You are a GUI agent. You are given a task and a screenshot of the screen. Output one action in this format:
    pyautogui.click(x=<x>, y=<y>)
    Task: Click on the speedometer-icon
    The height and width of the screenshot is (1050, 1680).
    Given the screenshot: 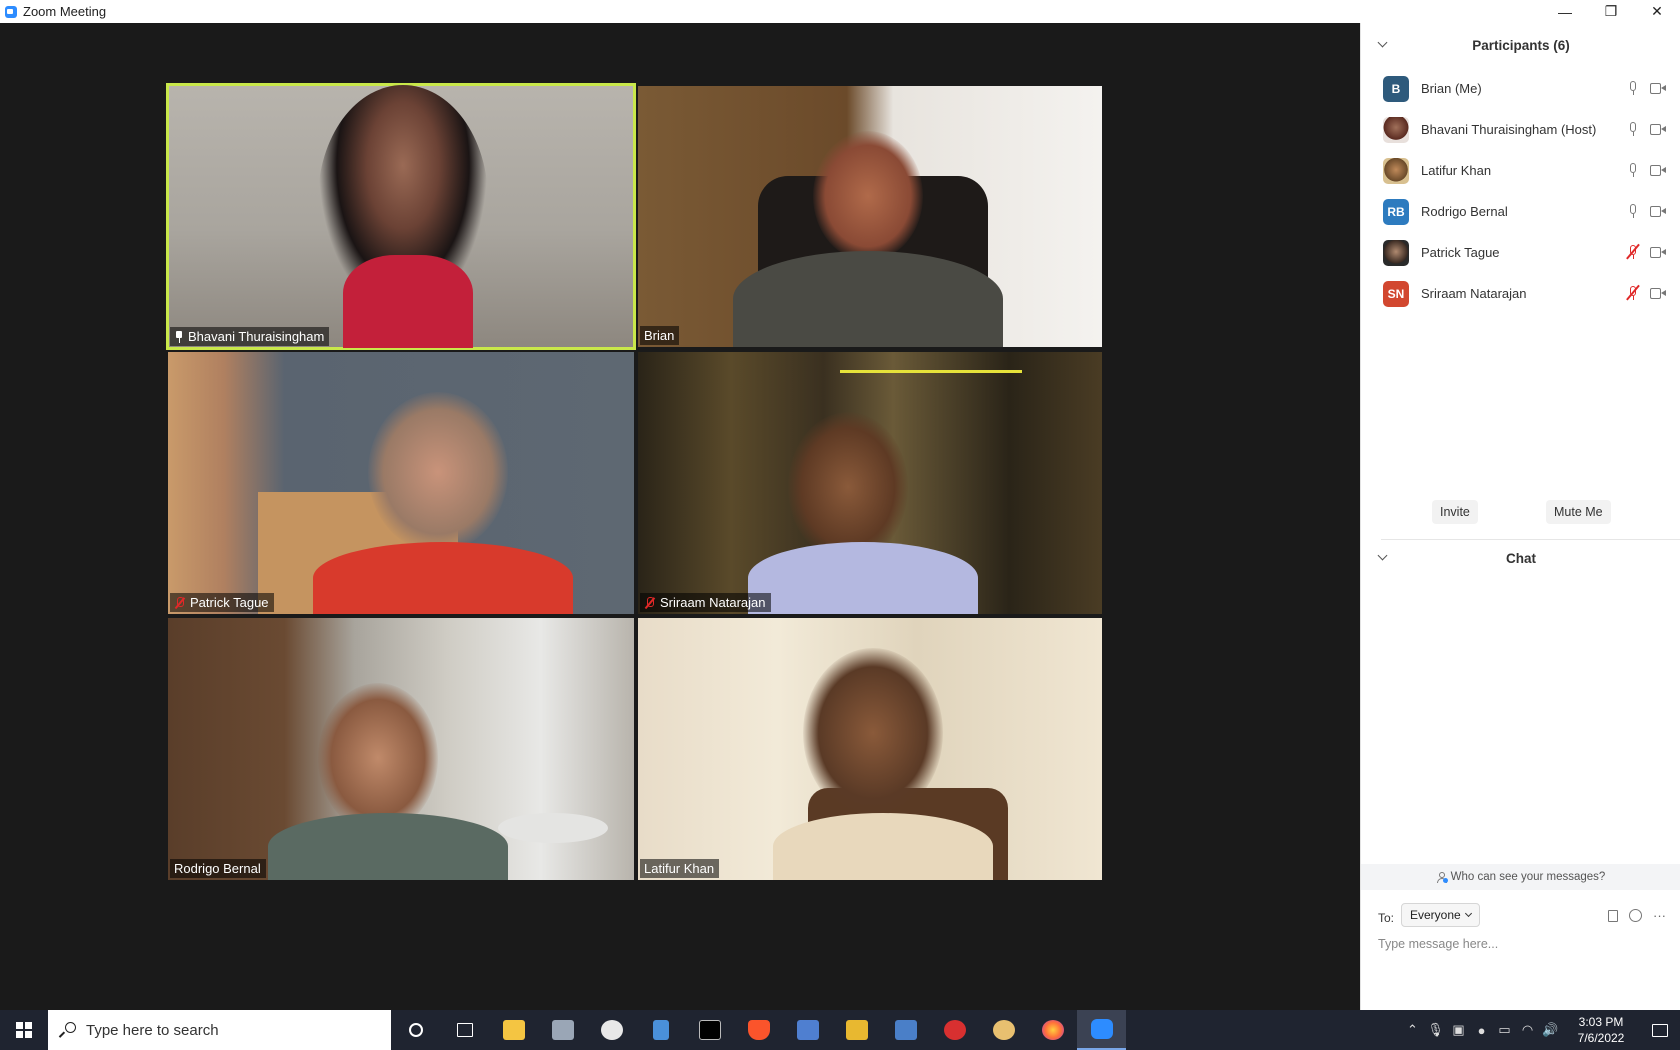 What is the action you would take?
    pyautogui.click(x=611, y=1030)
    